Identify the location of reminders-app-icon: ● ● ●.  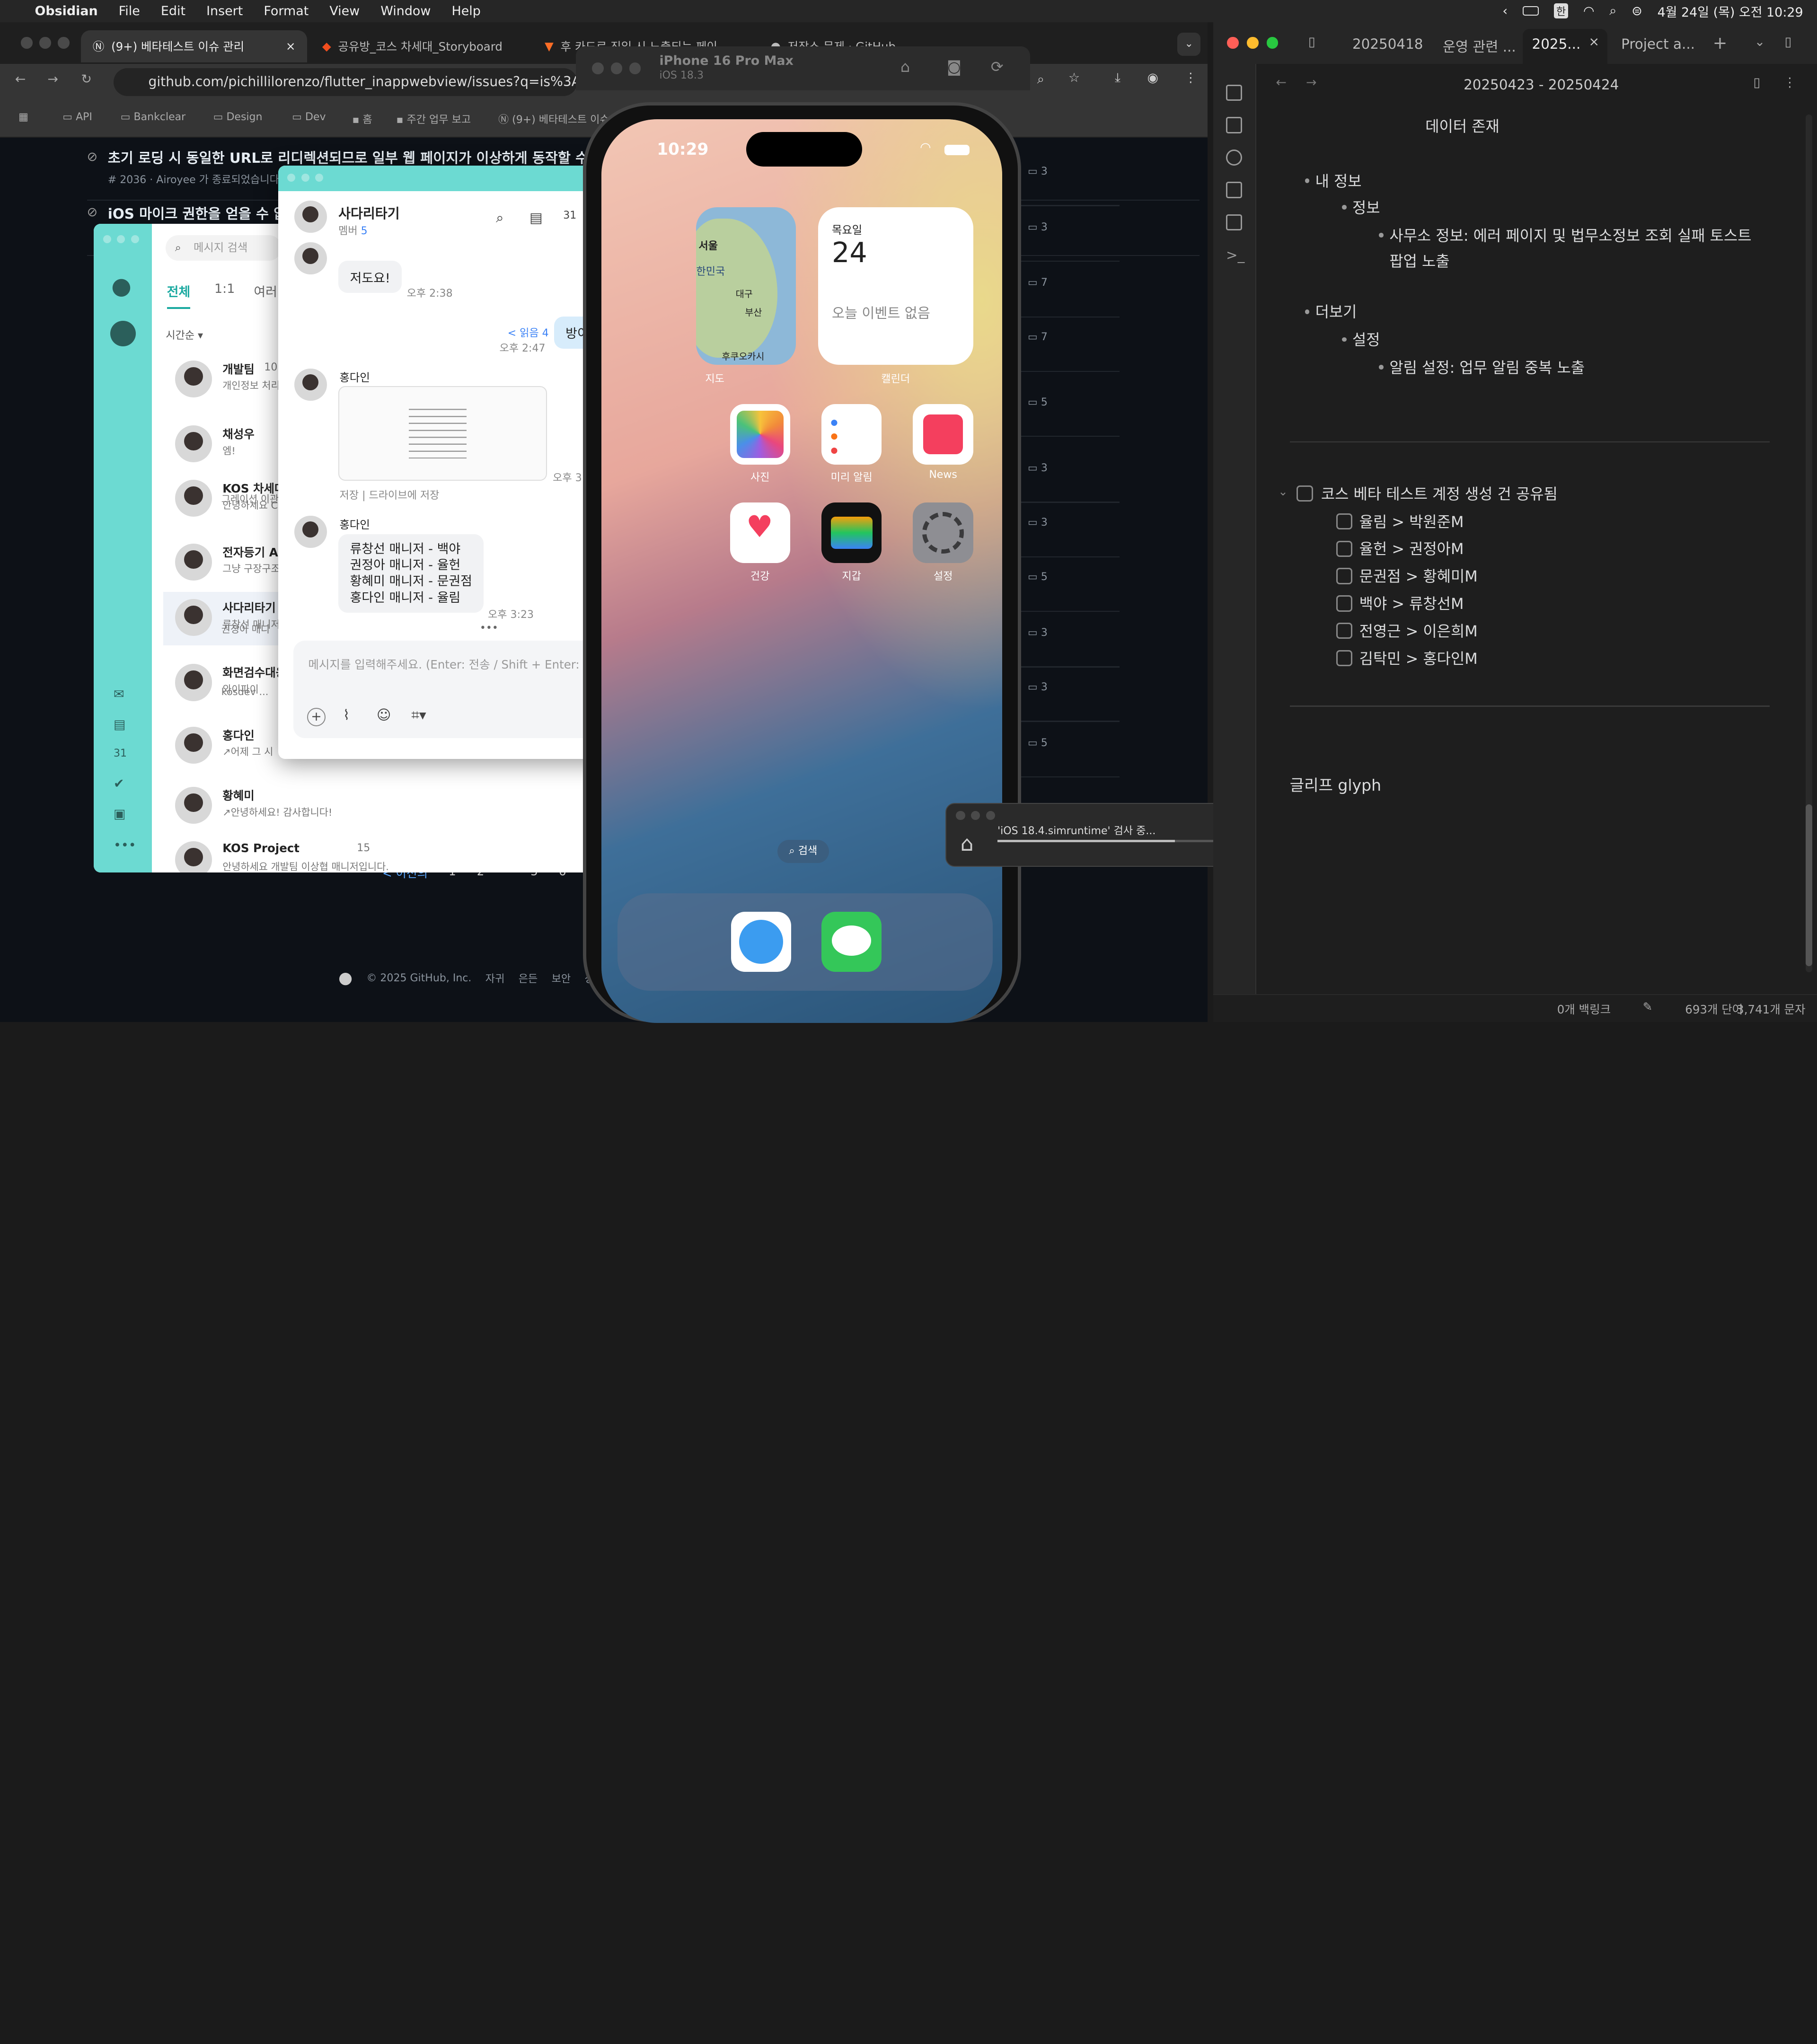
(852, 434).